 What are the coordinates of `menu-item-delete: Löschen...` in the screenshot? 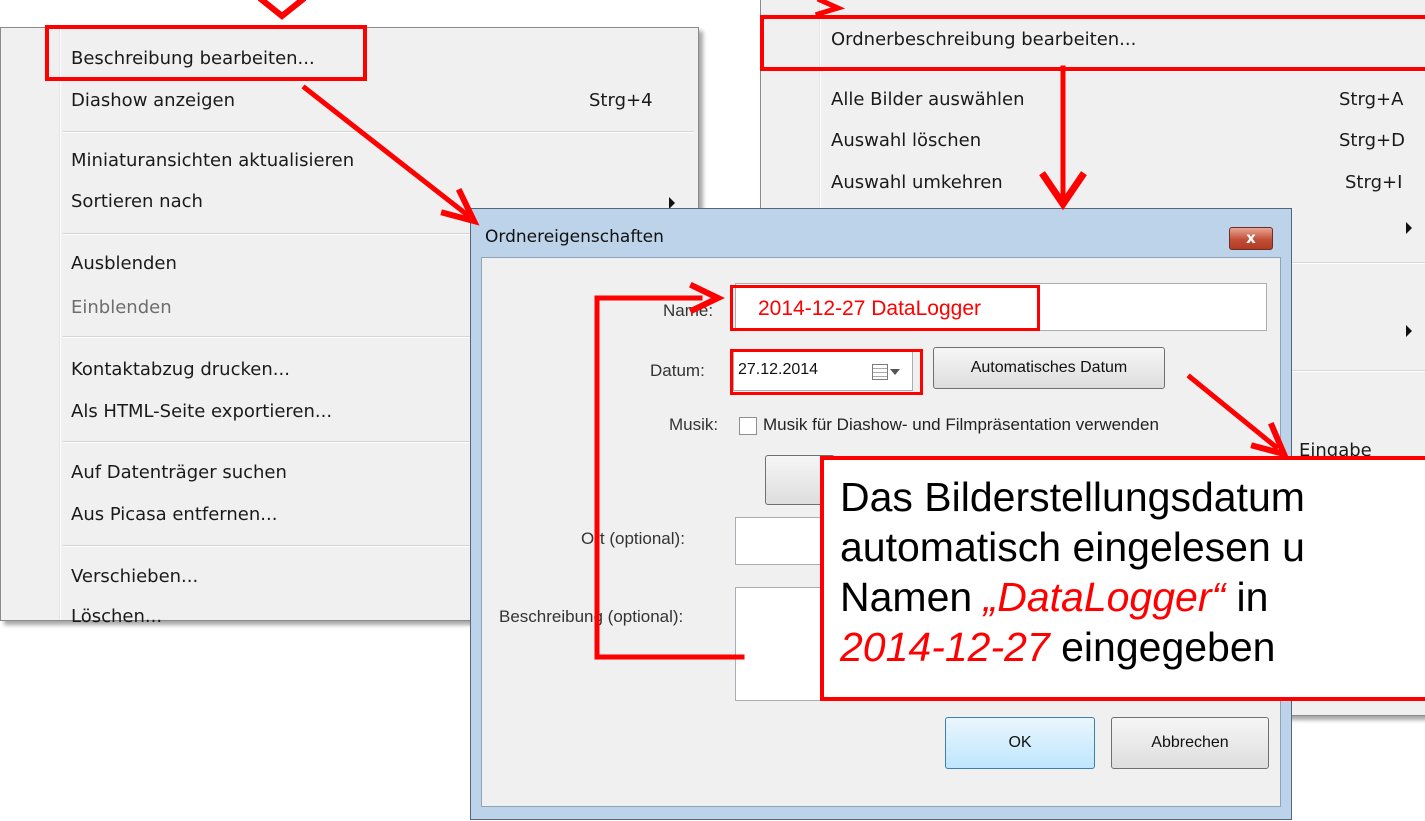 It's located at (116, 616).